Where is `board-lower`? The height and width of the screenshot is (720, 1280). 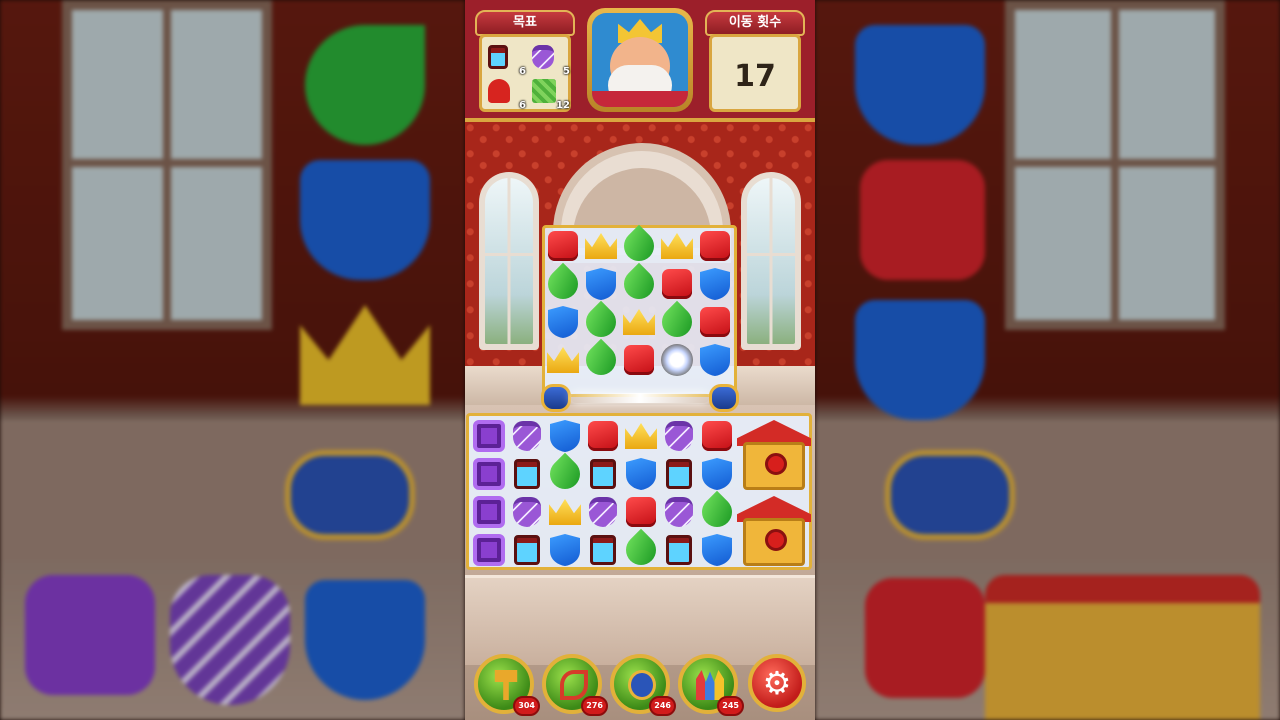 board-lower is located at coordinates (639, 492).